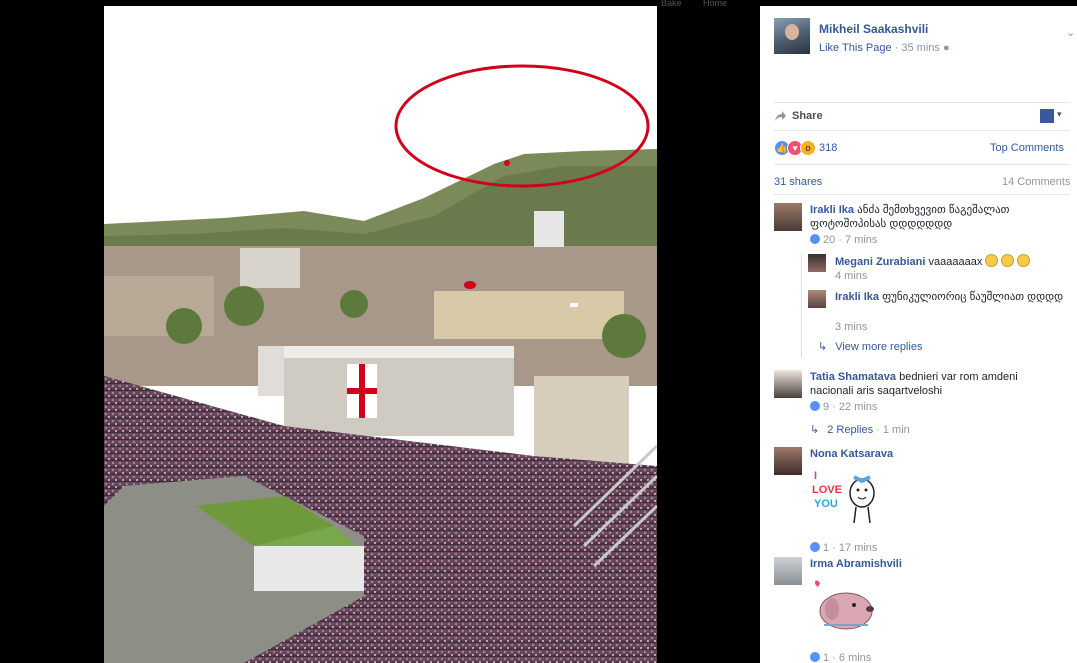 The height and width of the screenshot is (663, 1077). I want to click on love-sticker: I LOVE YOU, so click(845, 496).